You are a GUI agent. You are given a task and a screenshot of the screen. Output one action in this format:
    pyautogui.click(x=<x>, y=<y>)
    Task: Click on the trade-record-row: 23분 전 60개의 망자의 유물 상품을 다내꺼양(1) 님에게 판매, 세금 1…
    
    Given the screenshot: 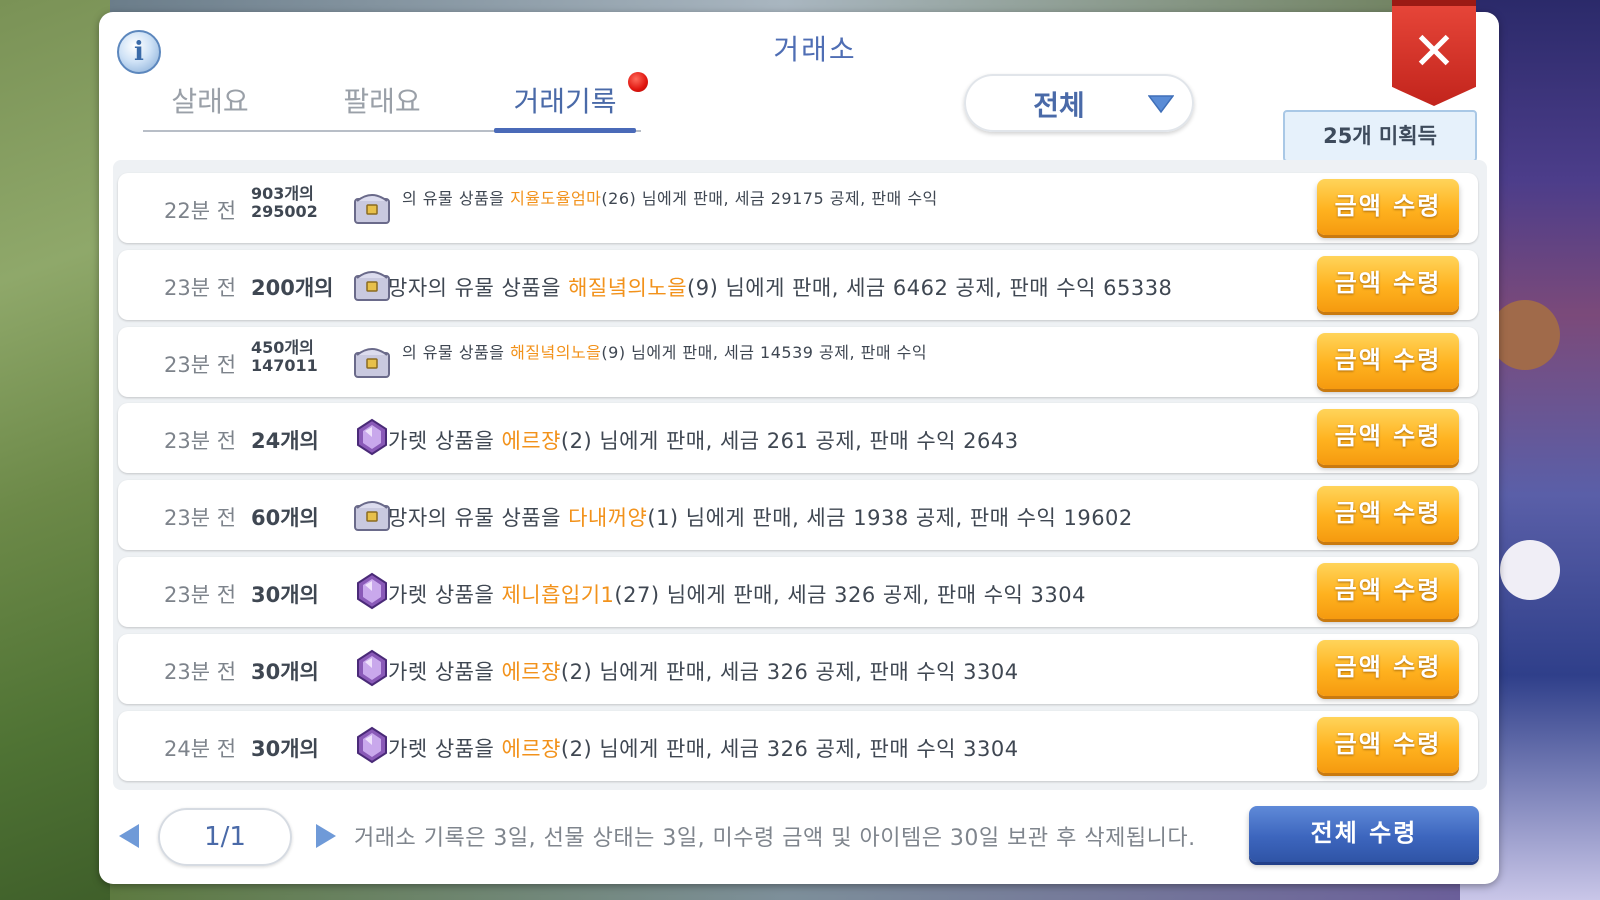 What is the action you would take?
    pyautogui.click(x=798, y=515)
    